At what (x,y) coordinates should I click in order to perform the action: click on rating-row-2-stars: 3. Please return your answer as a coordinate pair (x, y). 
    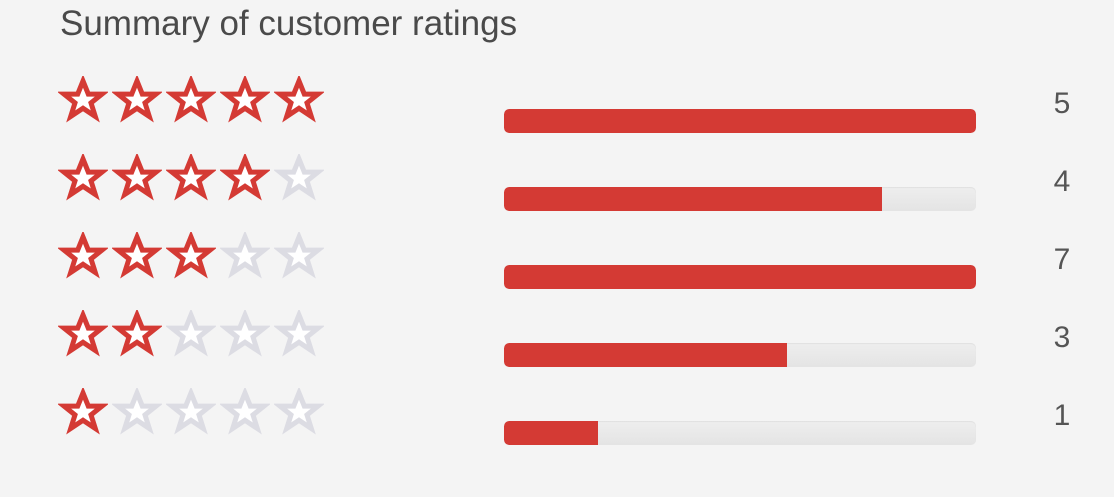
    Looking at the image, I should click on (557, 340).